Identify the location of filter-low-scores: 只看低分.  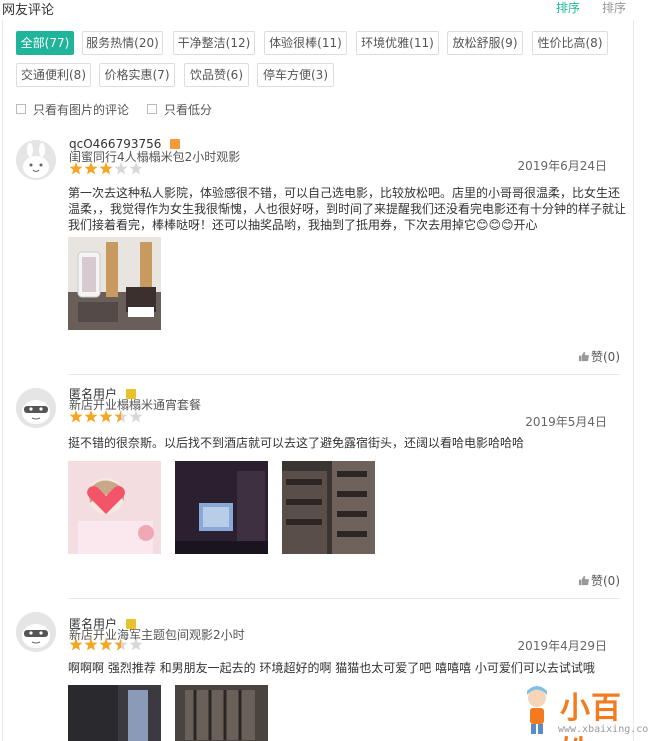
(179, 109).